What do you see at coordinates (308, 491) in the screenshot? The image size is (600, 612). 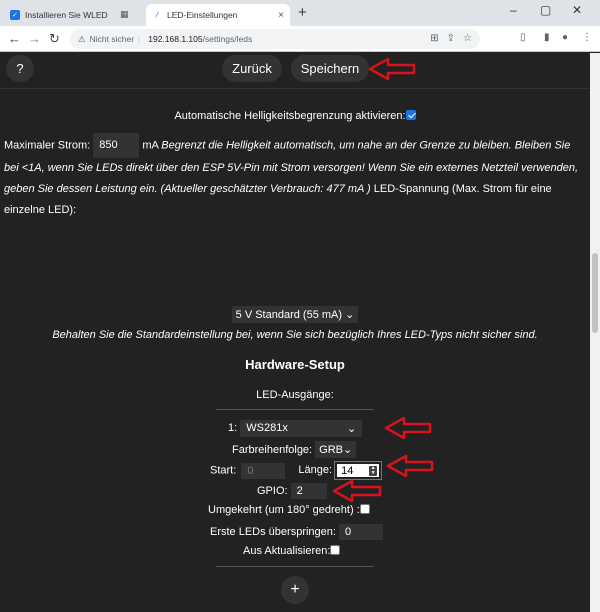 I see `gpio-input: 2` at bounding box center [308, 491].